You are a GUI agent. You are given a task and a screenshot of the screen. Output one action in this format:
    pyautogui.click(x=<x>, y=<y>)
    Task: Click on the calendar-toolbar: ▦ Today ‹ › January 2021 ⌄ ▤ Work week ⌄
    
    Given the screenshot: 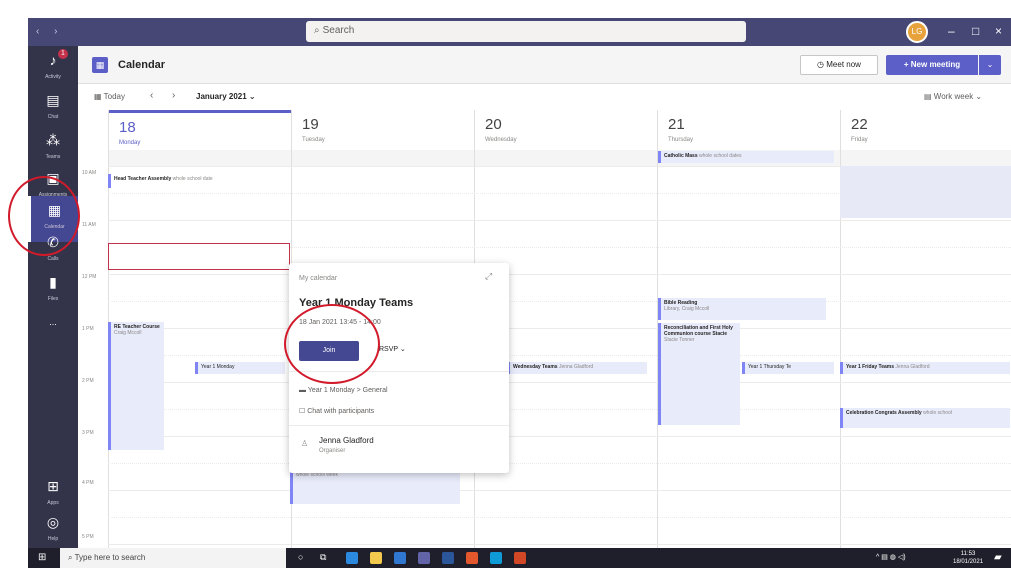 What is the action you would take?
    pyautogui.click(x=544, y=97)
    